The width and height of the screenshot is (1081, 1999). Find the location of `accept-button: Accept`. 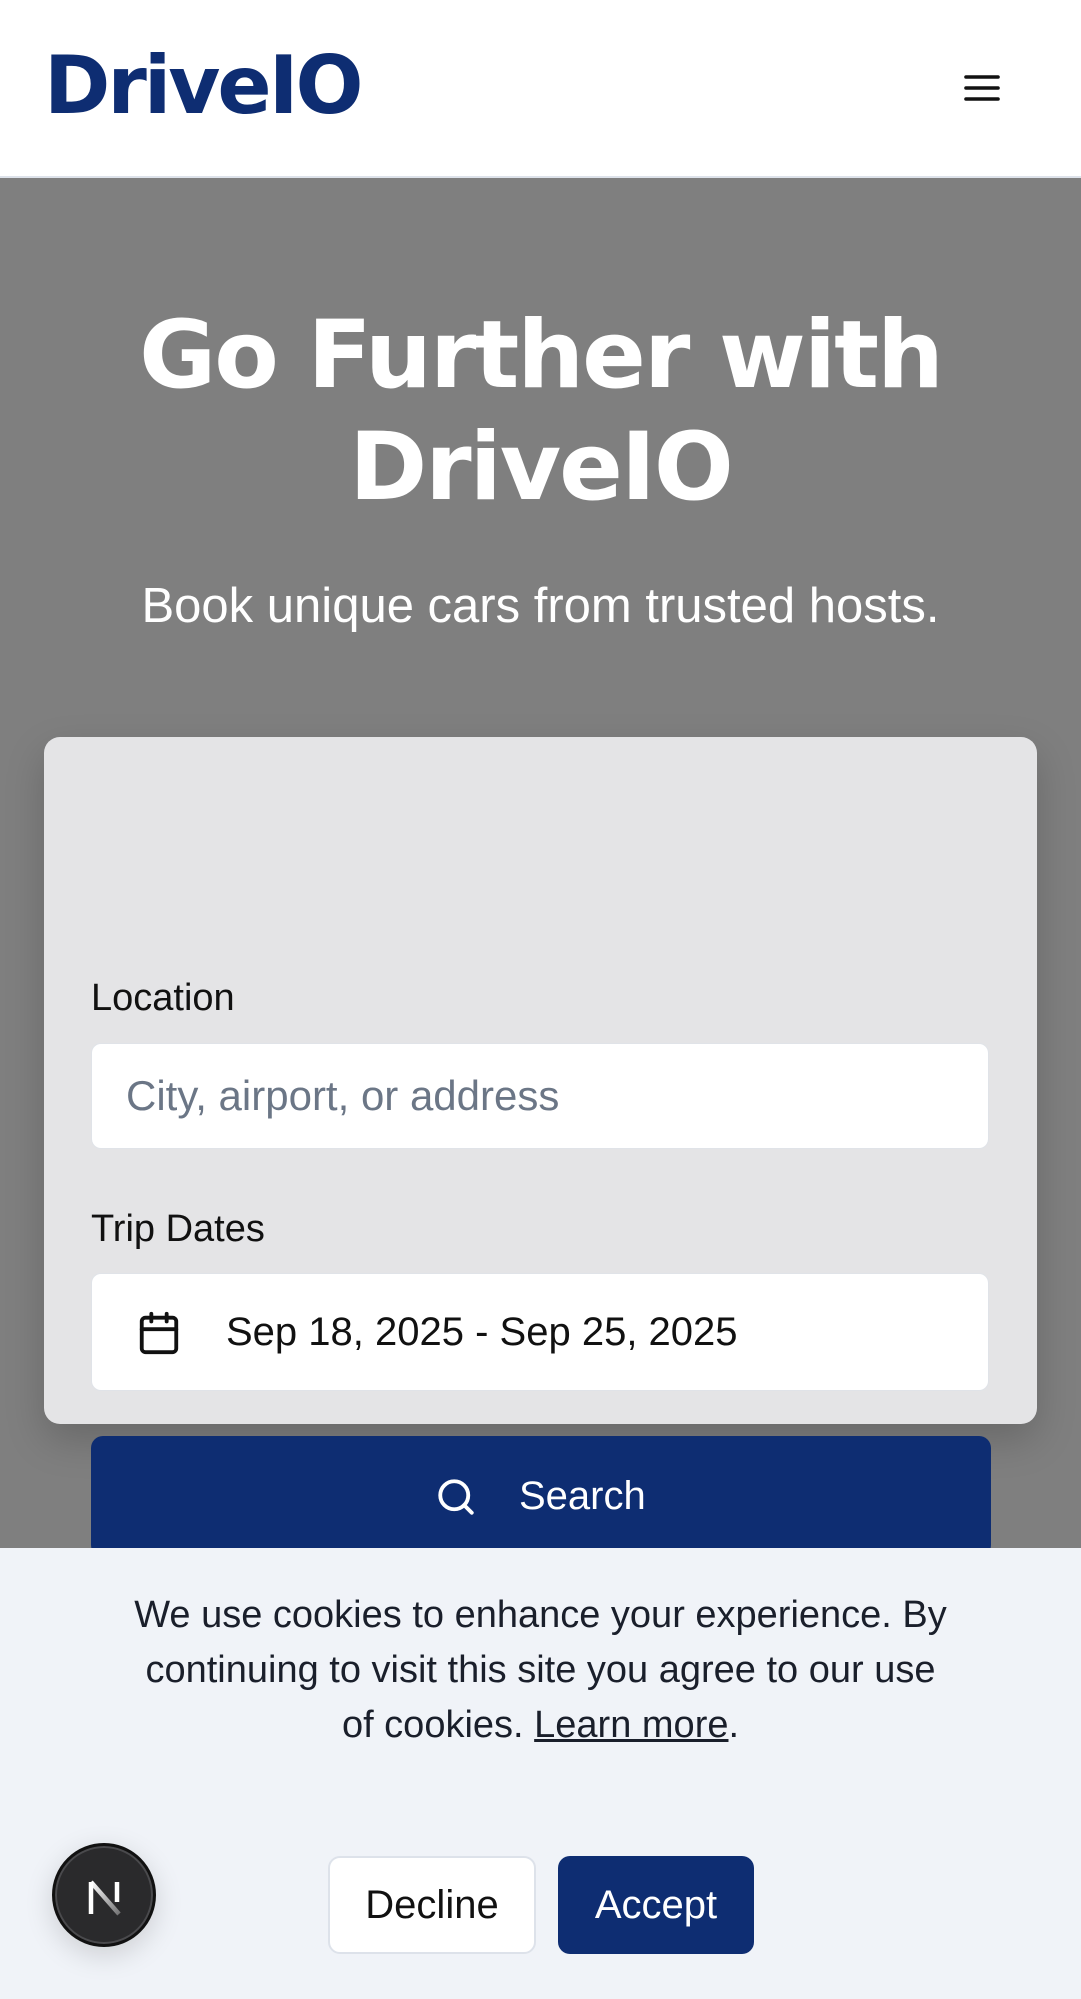

accept-button: Accept is located at coordinates (656, 1905).